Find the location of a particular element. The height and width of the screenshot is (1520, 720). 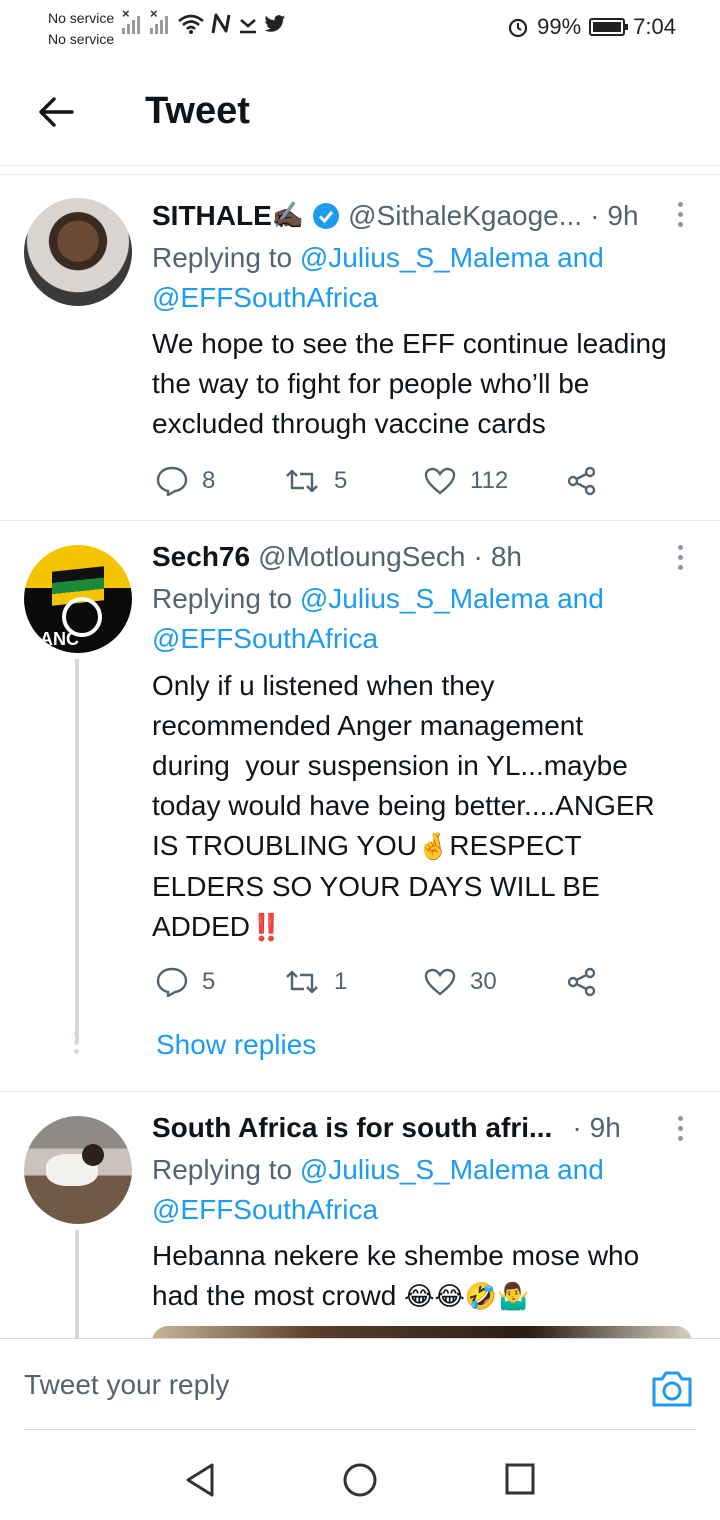

app-header: Tweet is located at coordinates (360, 111).